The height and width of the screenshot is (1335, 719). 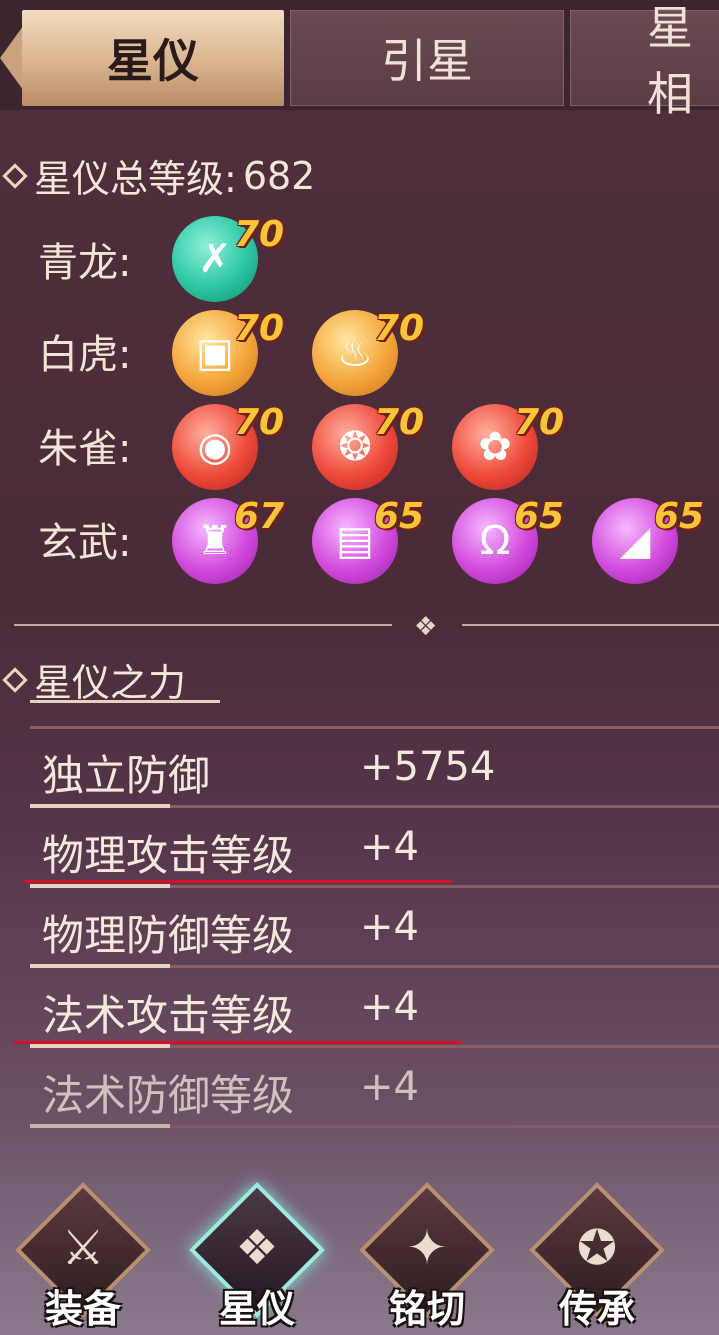 I want to click on beast-row-vermilion-bird: 朱雀:, so click(x=103, y=445).